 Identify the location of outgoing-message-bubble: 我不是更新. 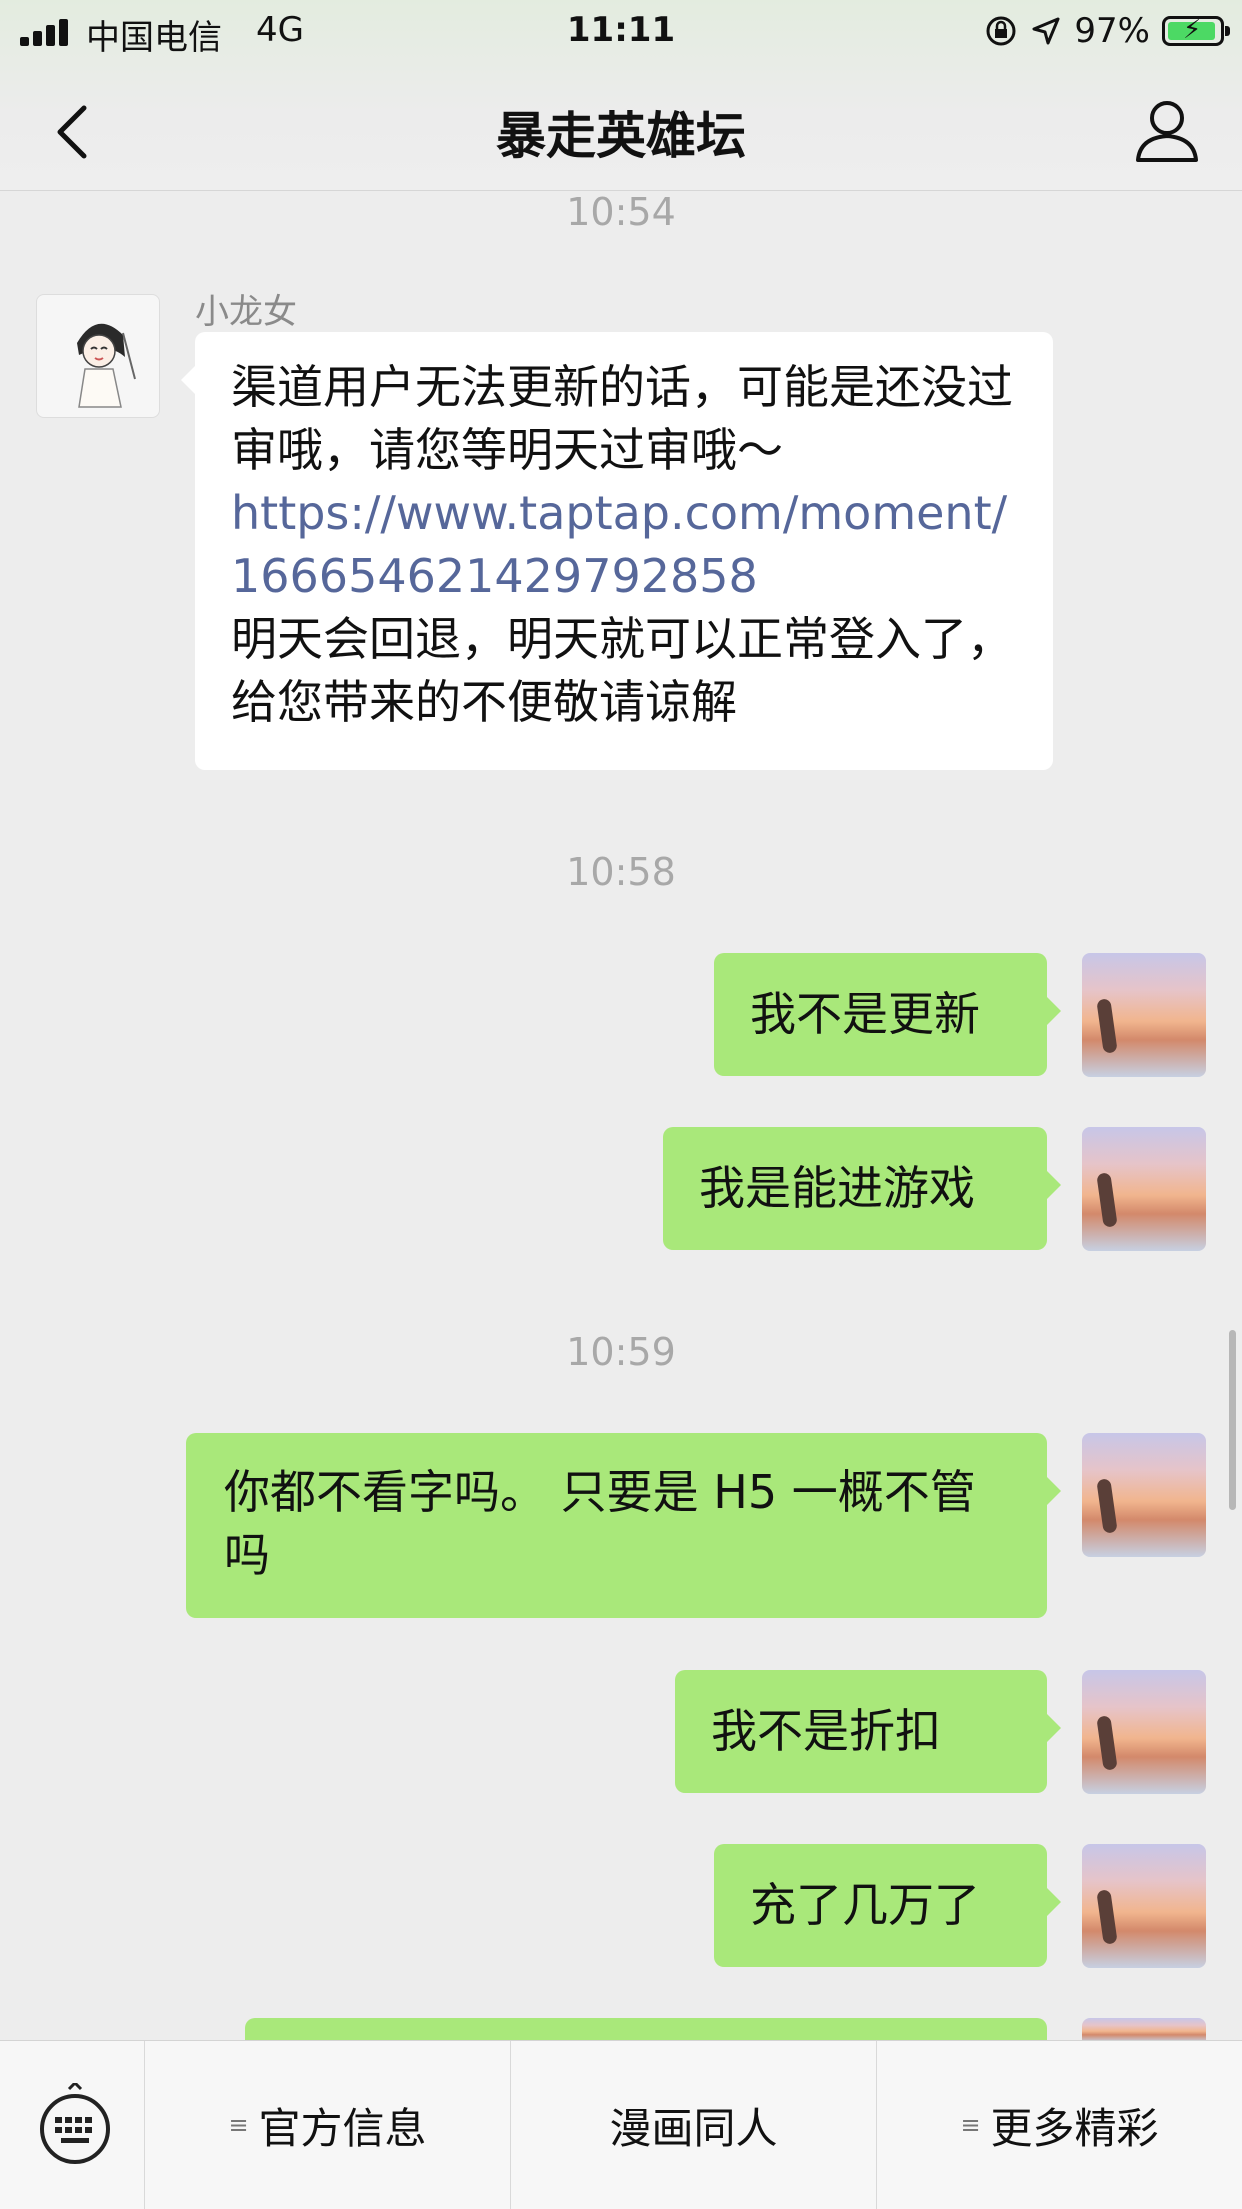
(887, 1014).